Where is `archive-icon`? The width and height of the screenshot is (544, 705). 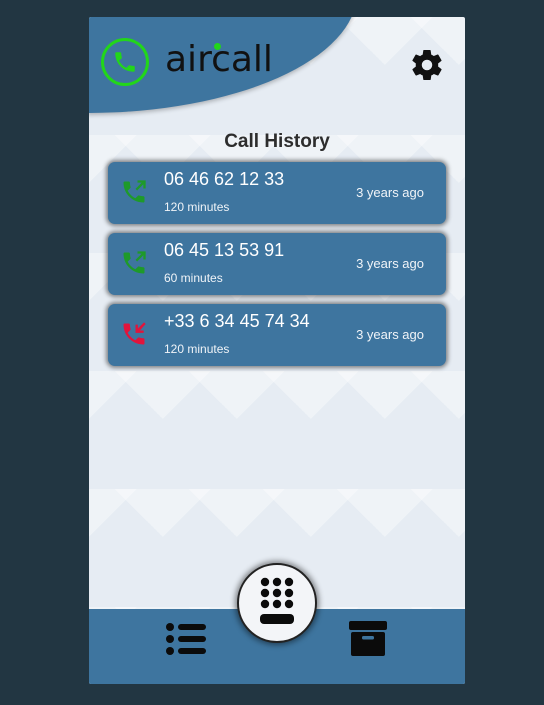
archive-icon is located at coordinates (368, 639).